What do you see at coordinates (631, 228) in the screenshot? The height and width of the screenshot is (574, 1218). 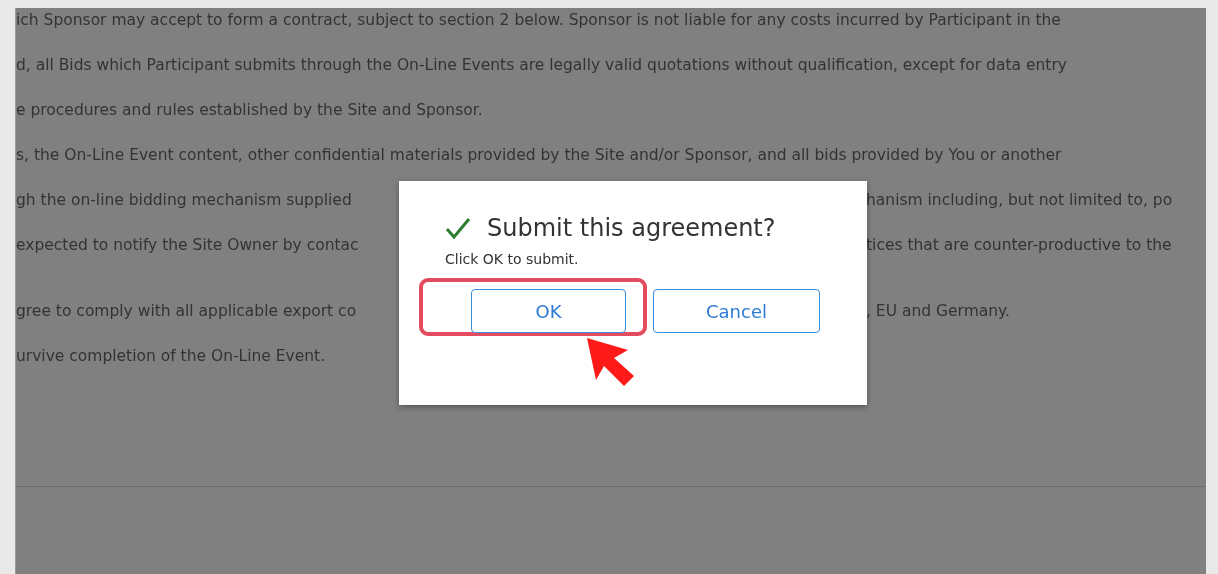 I see `dialog-title: Submit this agreement?` at bounding box center [631, 228].